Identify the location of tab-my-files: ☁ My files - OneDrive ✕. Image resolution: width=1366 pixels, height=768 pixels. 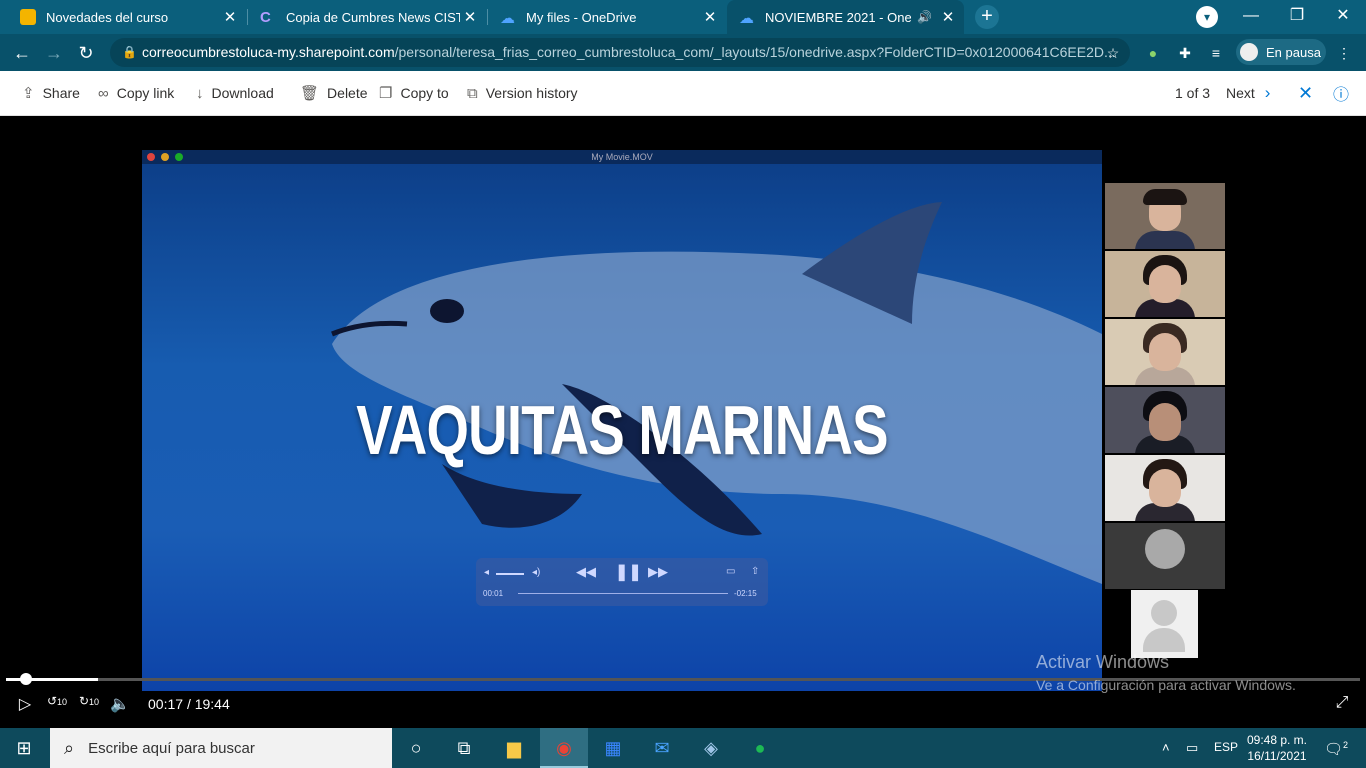
(607, 17).